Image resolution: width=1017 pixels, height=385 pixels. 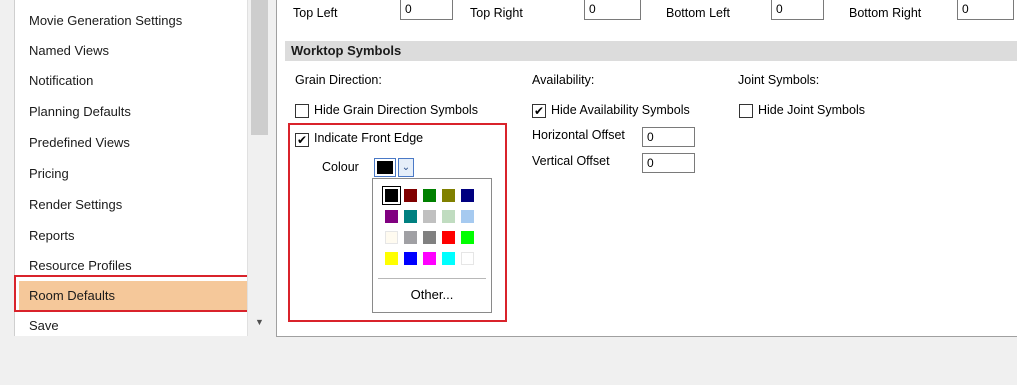 I want to click on hide-availability-checkbox: ✔, so click(x=539, y=111).